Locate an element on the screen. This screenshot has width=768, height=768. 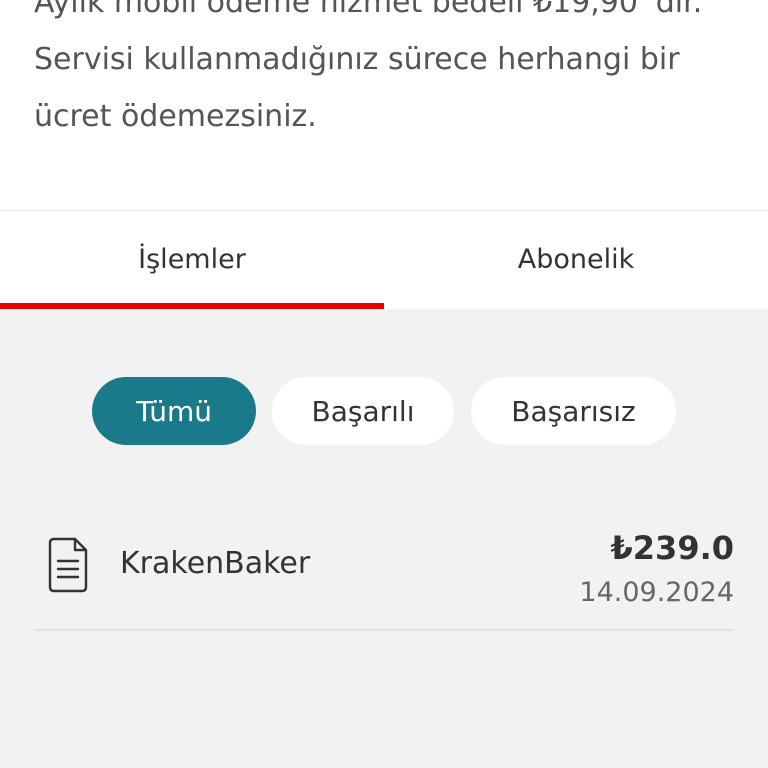
filter-all-chip: Tümü is located at coordinates (174, 411).